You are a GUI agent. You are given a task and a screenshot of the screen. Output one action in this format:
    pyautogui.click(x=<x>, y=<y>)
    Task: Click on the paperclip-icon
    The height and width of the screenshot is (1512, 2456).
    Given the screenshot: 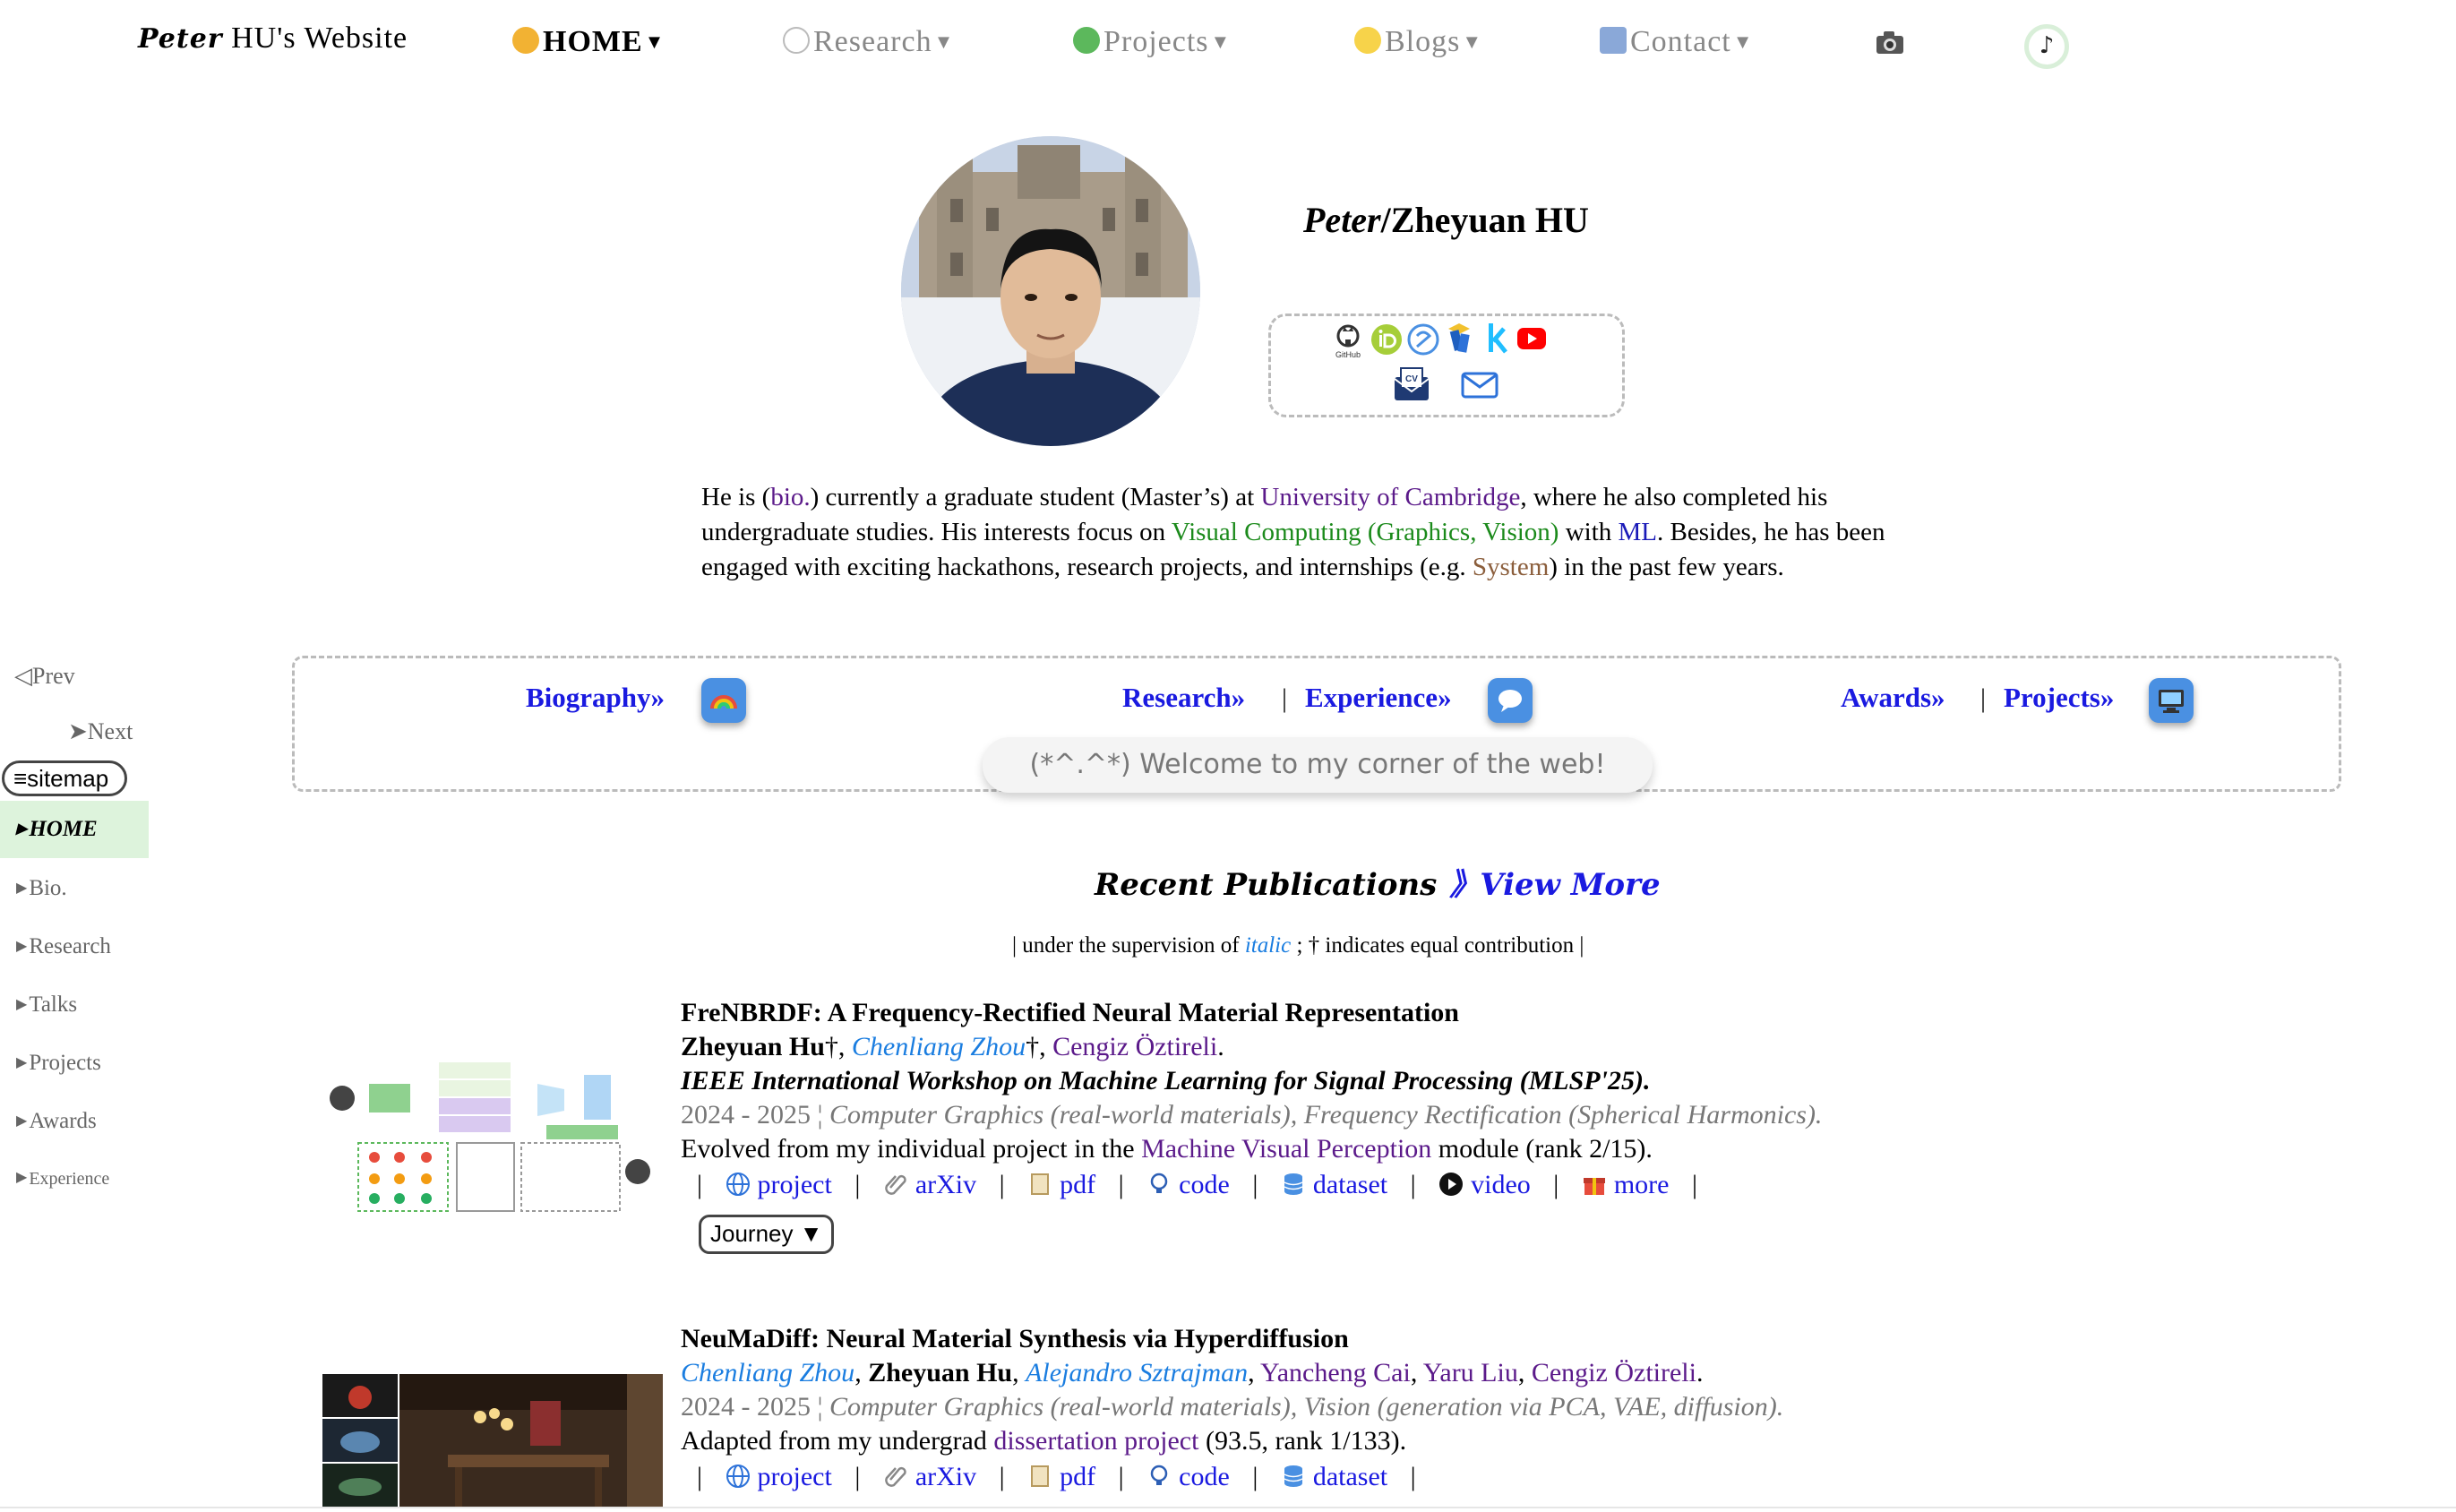 What is the action you would take?
    pyautogui.click(x=895, y=1477)
    